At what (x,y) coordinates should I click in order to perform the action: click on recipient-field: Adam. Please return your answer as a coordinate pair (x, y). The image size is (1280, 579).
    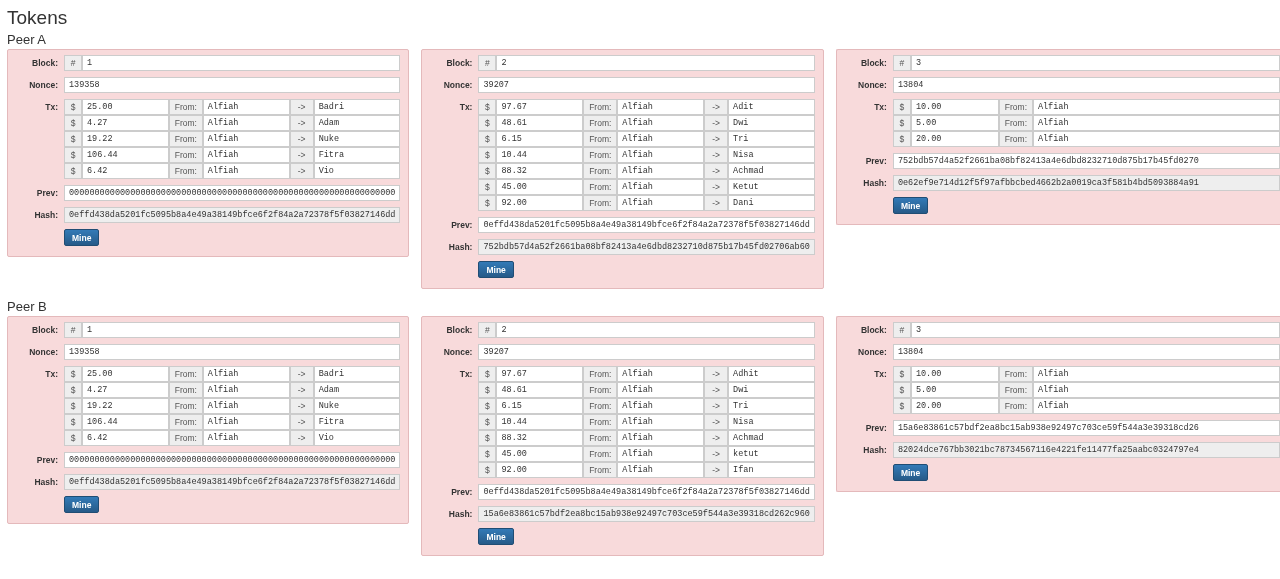
    Looking at the image, I should click on (357, 123).